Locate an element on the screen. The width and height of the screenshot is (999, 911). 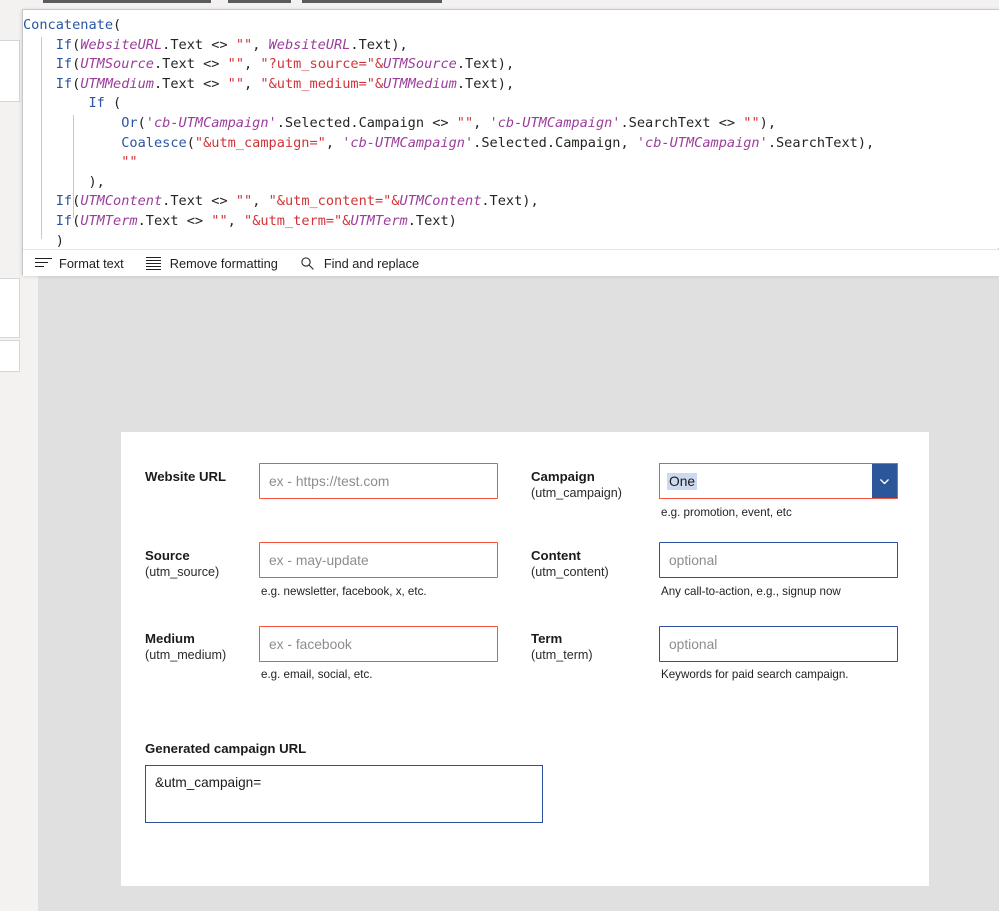
content-hint: Any call-to-action, e.g., signup now is located at coordinates (751, 591).